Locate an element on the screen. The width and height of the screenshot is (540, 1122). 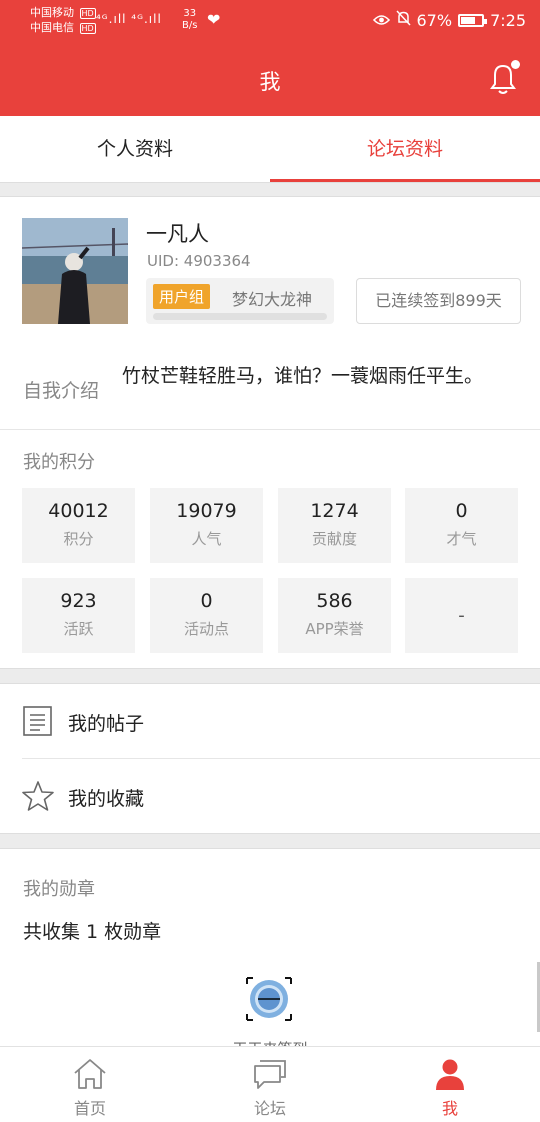
score-cell-points: 40012 积分 is located at coordinates (78, 525).